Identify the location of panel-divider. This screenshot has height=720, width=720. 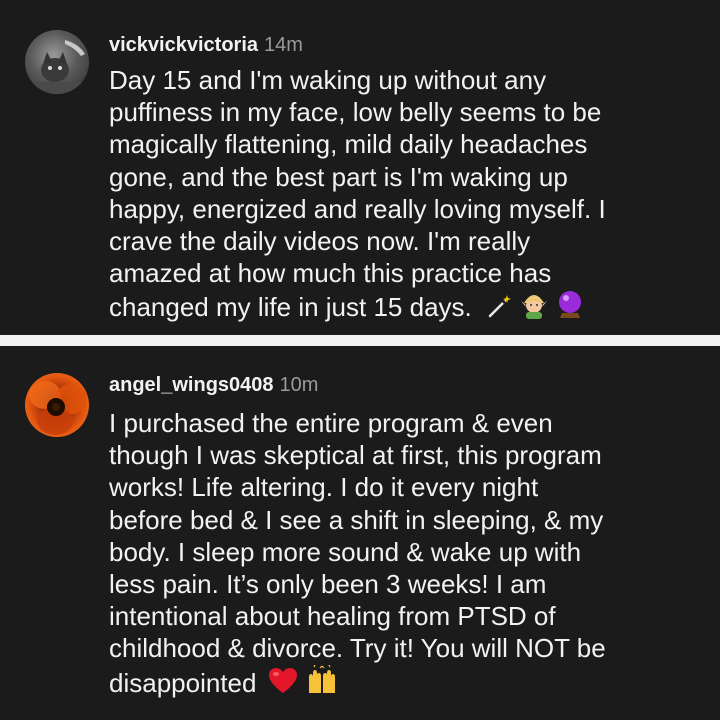
(360, 340).